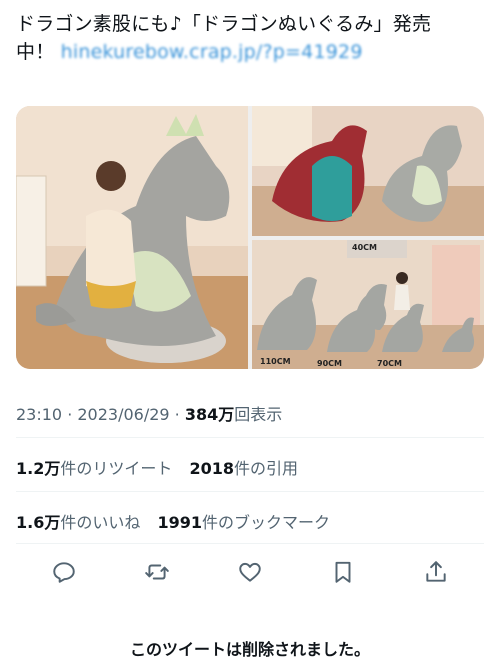 This screenshot has width=500, height=667. What do you see at coordinates (368, 171) in the screenshot?
I see `media-photo-top-right` at bounding box center [368, 171].